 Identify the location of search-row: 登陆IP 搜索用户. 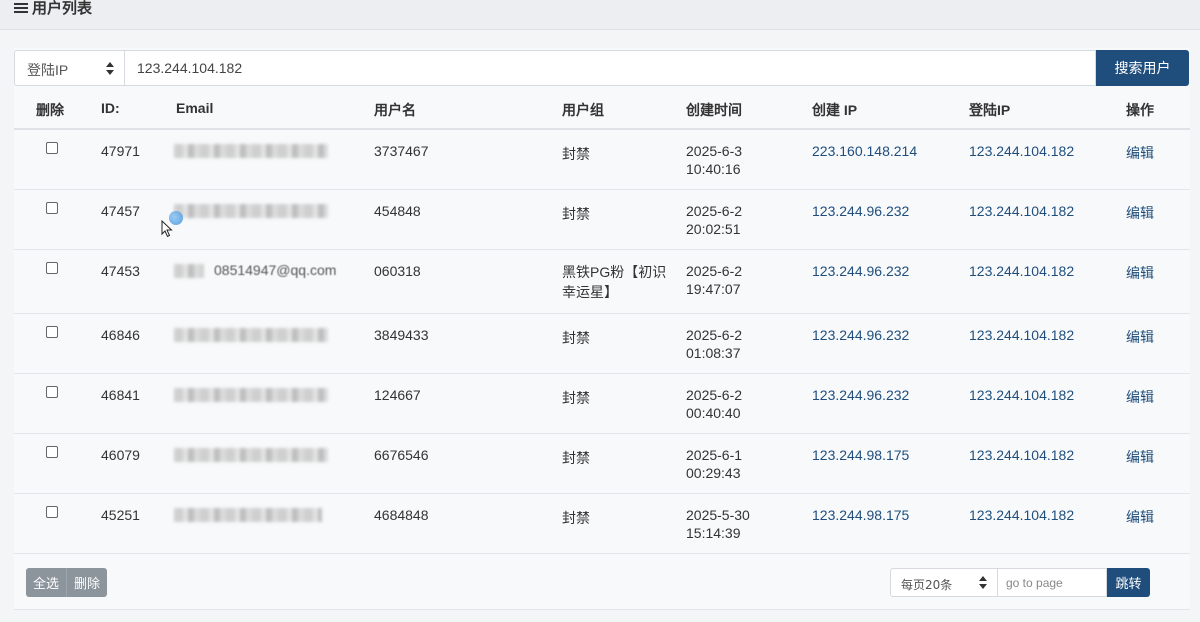
(602, 68).